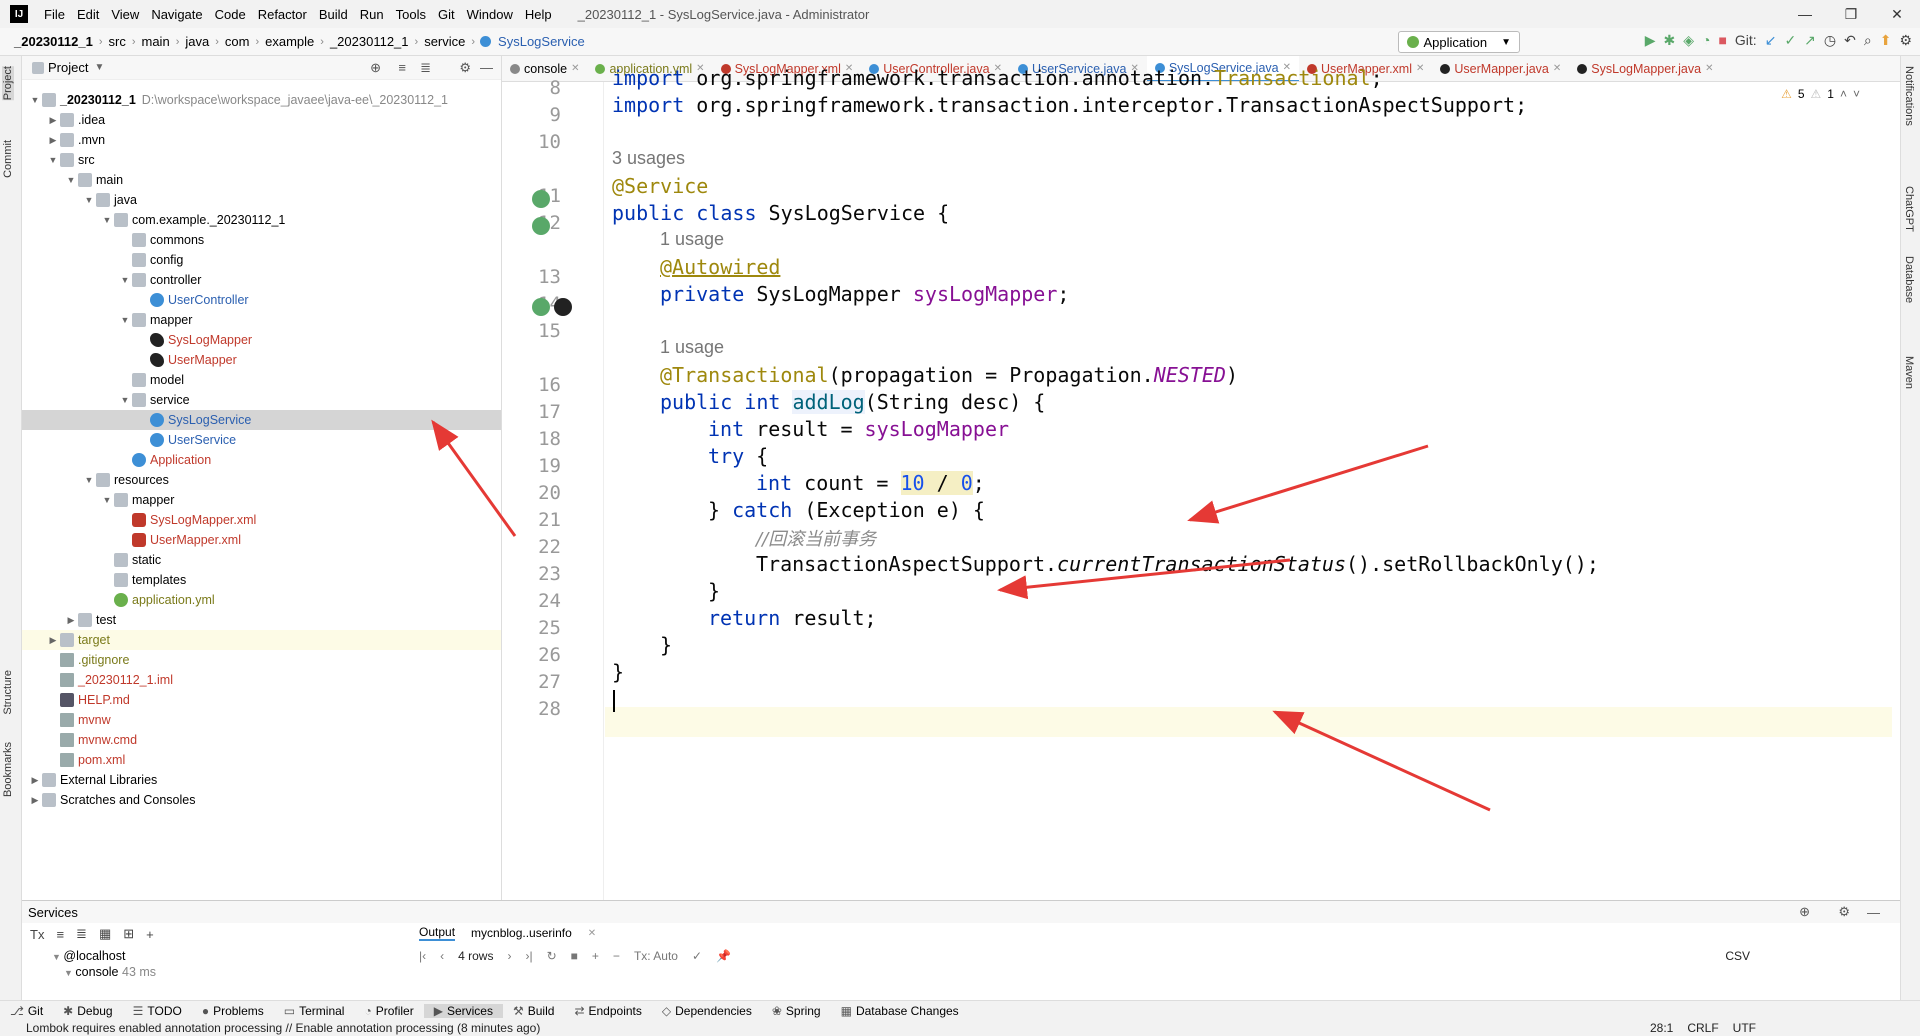 This screenshot has height=1036, width=1920. I want to click on inspection-widget: ⚠ 5 ⚠ 1 ˄ ˅, so click(1820, 94).